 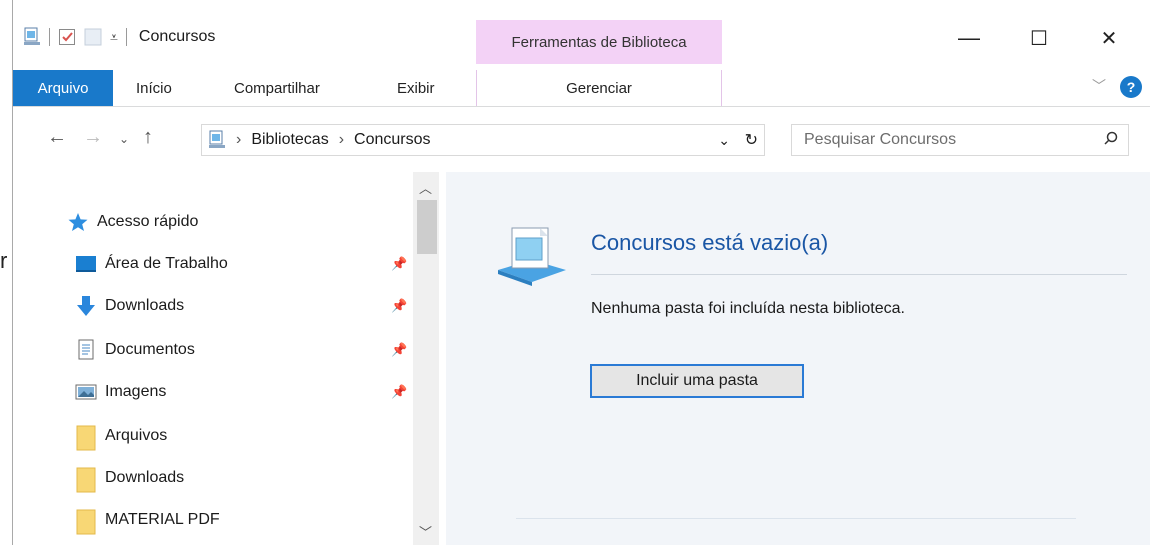 What do you see at coordinates (425, 531) in the screenshot?
I see `scroll-down-icon: ﹀` at bounding box center [425, 531].